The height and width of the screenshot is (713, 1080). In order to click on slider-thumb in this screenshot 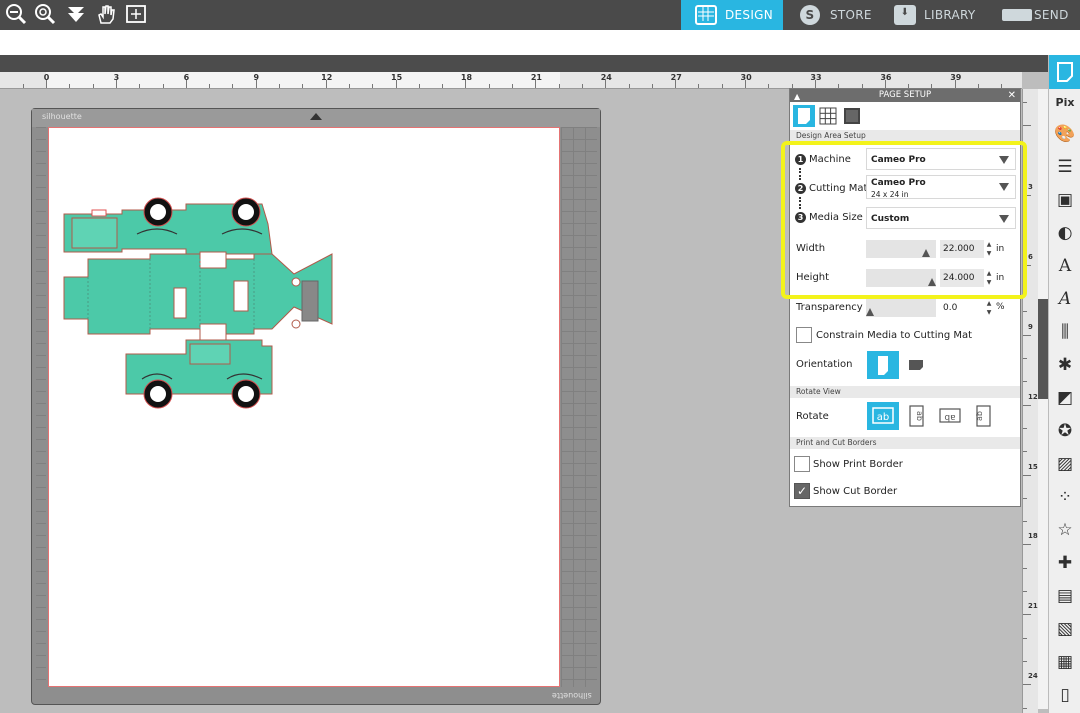, I will do `click(870, 312)`.